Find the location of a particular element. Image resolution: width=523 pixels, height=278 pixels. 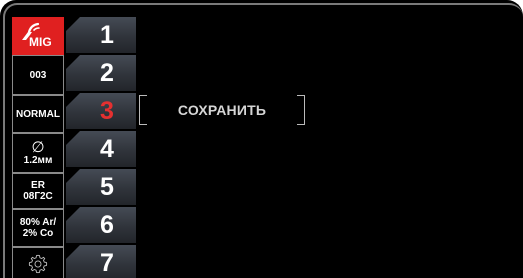

mode-text: NORMAL is located at coordinates (38, 114).